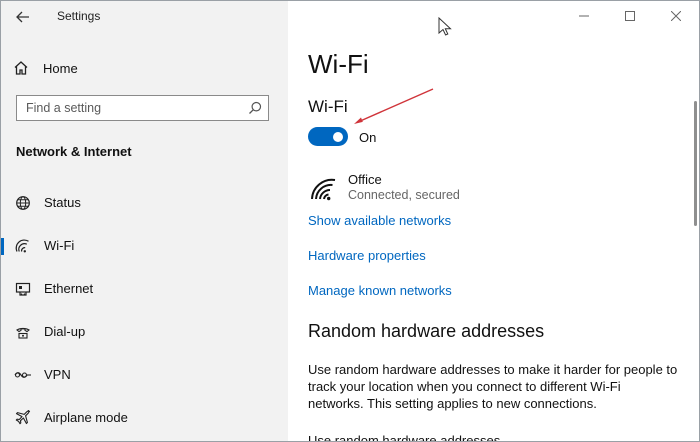 The height and width of the screenshot is (442, 700). I want to click on search-icon, so click(255, 108).